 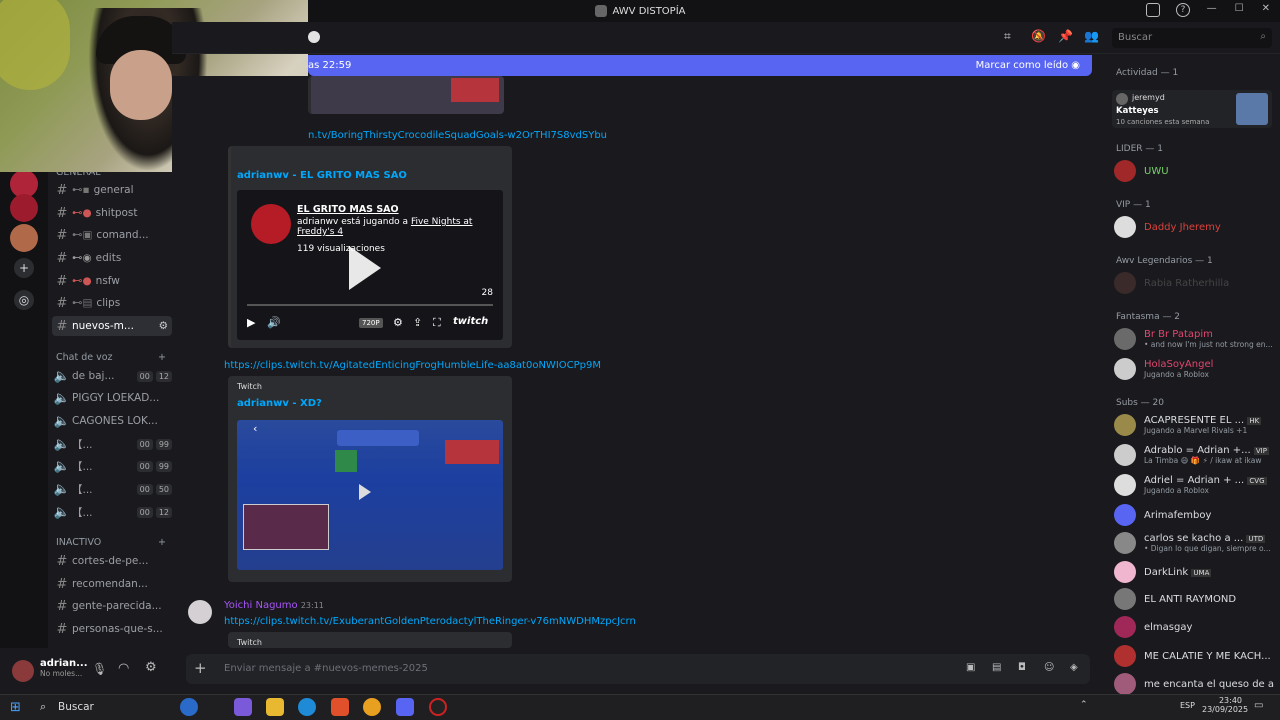 I want to click on member-item: Arimafemboy, so click(x=1194, y=515).